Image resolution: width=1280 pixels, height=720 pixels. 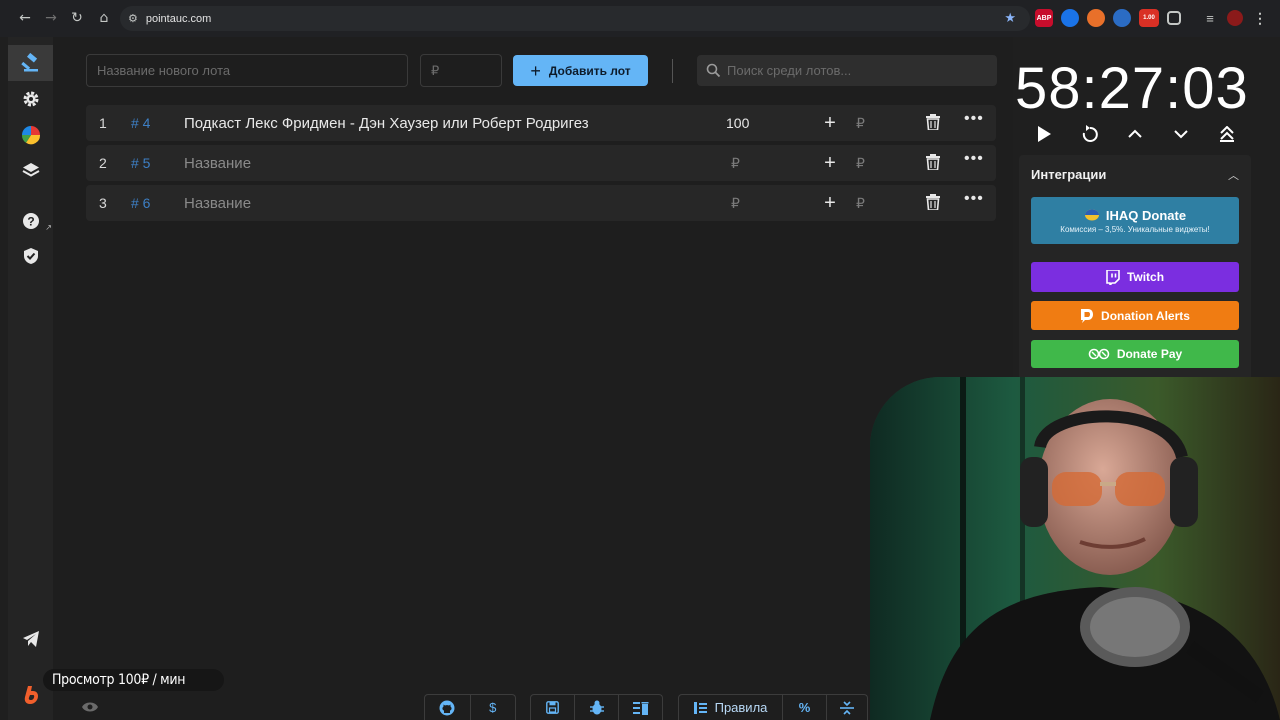 I want to click on lot-row: 1 # 4 100 + ₽ •••, so click(x=541, y=123).